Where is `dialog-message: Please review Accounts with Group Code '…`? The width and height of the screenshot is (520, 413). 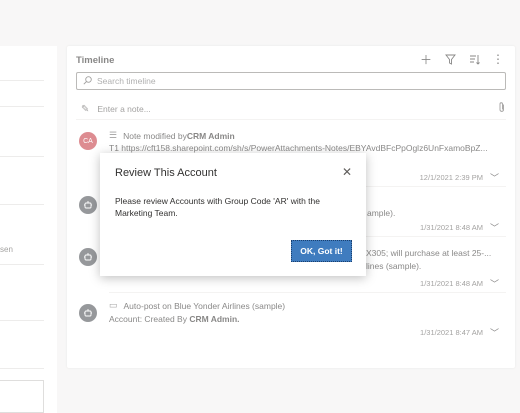
dialog-message: Please review Accounts with Group Code '… is located at coordinates (217, 207).